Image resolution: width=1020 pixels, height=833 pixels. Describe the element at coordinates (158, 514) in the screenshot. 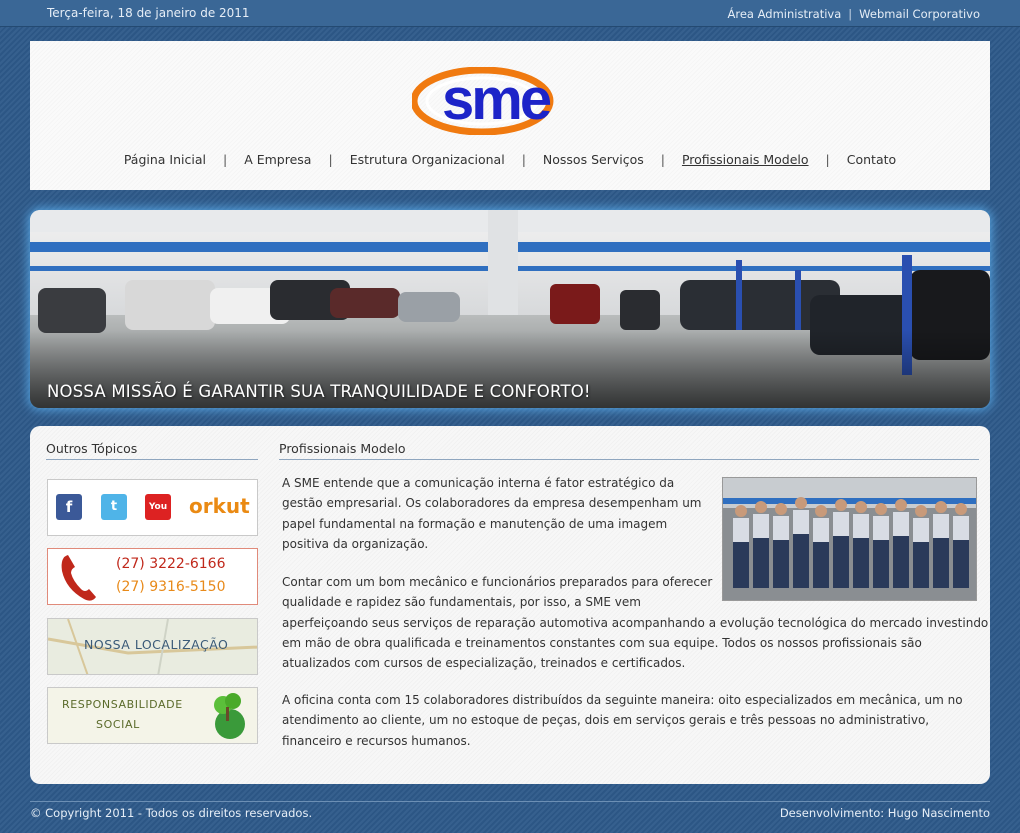

I see `youtube-icon: You Tube` at that location.